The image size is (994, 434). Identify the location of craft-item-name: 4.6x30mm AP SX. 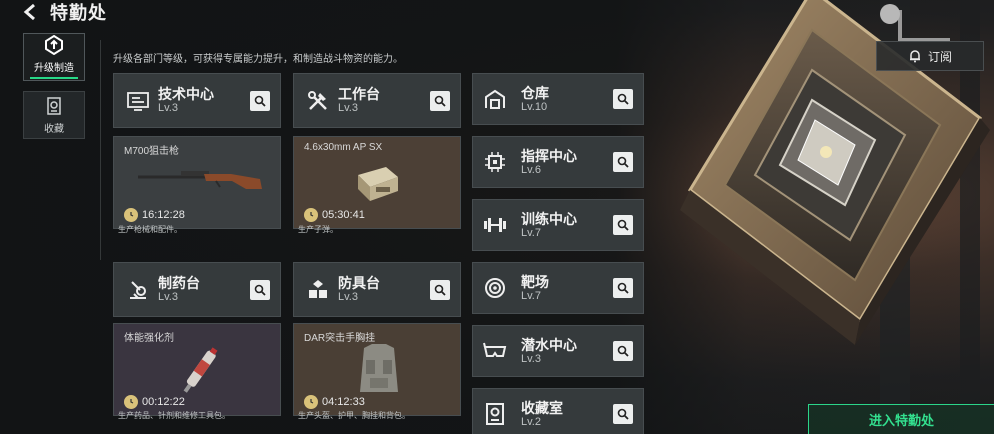
(343, 147).